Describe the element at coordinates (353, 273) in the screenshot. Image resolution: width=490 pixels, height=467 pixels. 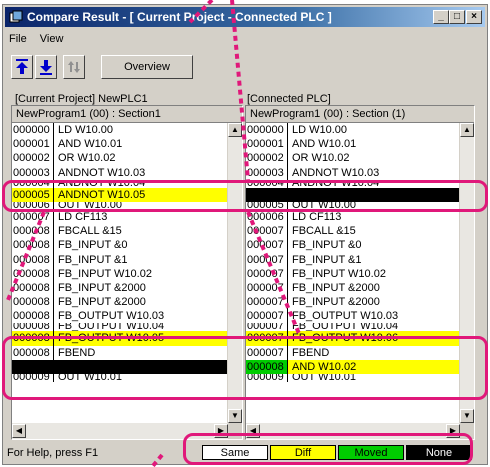
I see `list-item: 000007 FB_INPUT W10.02` at that location.